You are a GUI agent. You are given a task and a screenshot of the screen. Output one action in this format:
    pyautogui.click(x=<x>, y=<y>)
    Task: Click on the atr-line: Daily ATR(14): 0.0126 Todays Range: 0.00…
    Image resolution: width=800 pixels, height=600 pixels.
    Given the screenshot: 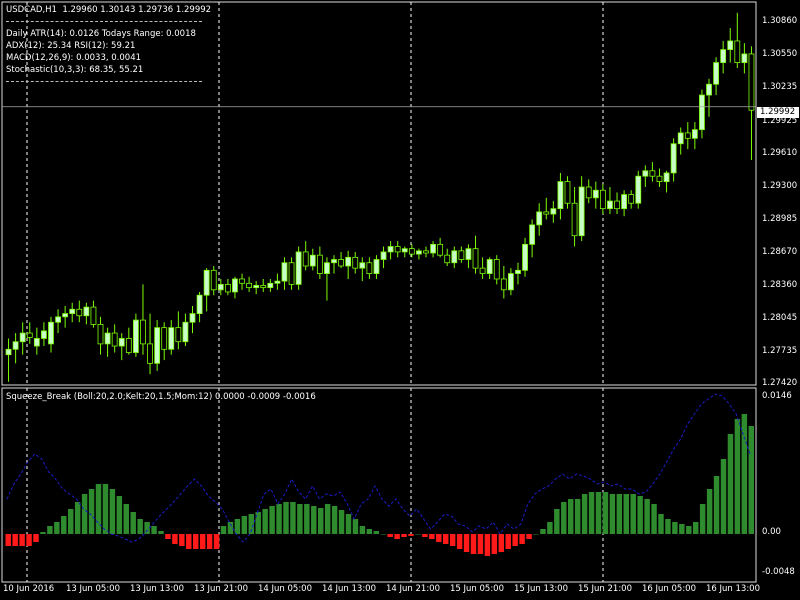 What is the action you would take?
    pyautogui.click(x=101, y=34)
    